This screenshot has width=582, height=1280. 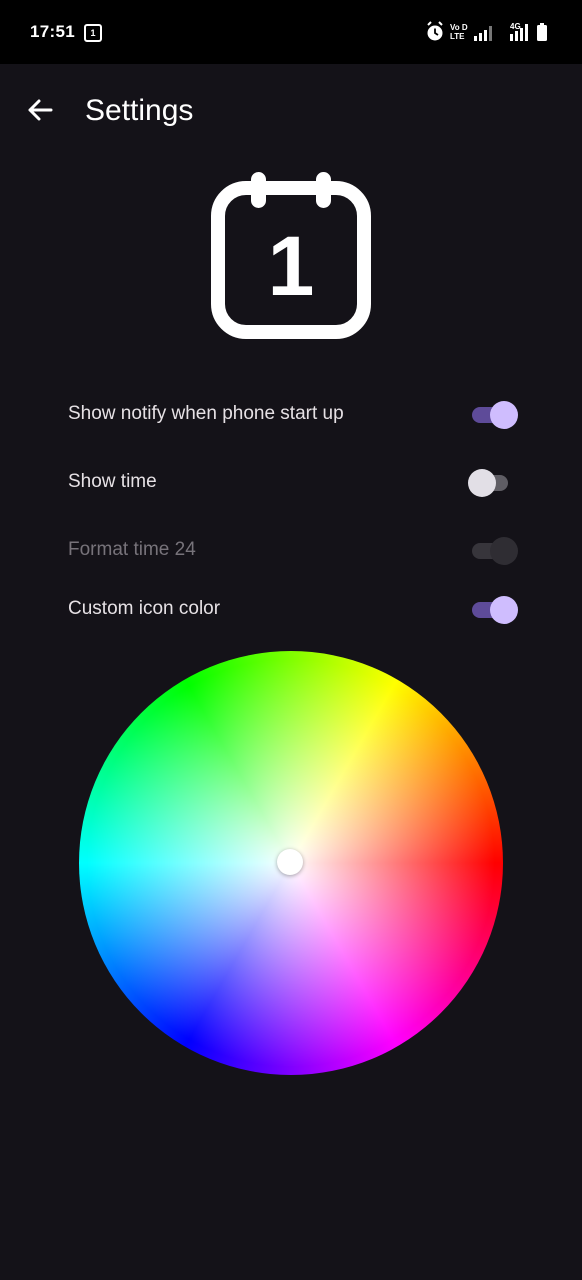 What do you see at coordinates (52, 31) in the screenshot?
I see `status-time: 17:51` at bounding box center [52, 31].